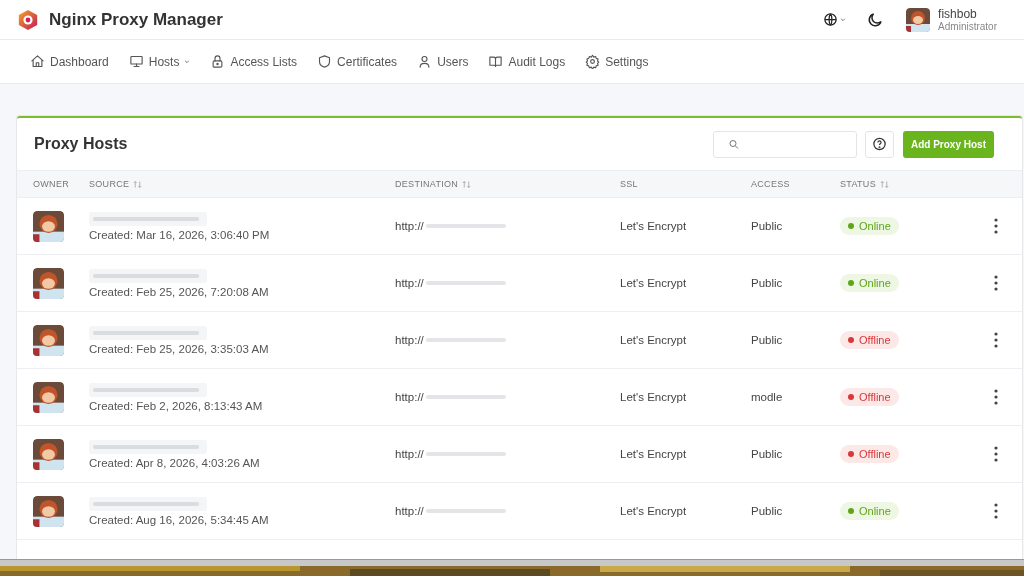 This screenshot has height=576, width=1024. I want to click on question-icon, so click(879, 144).